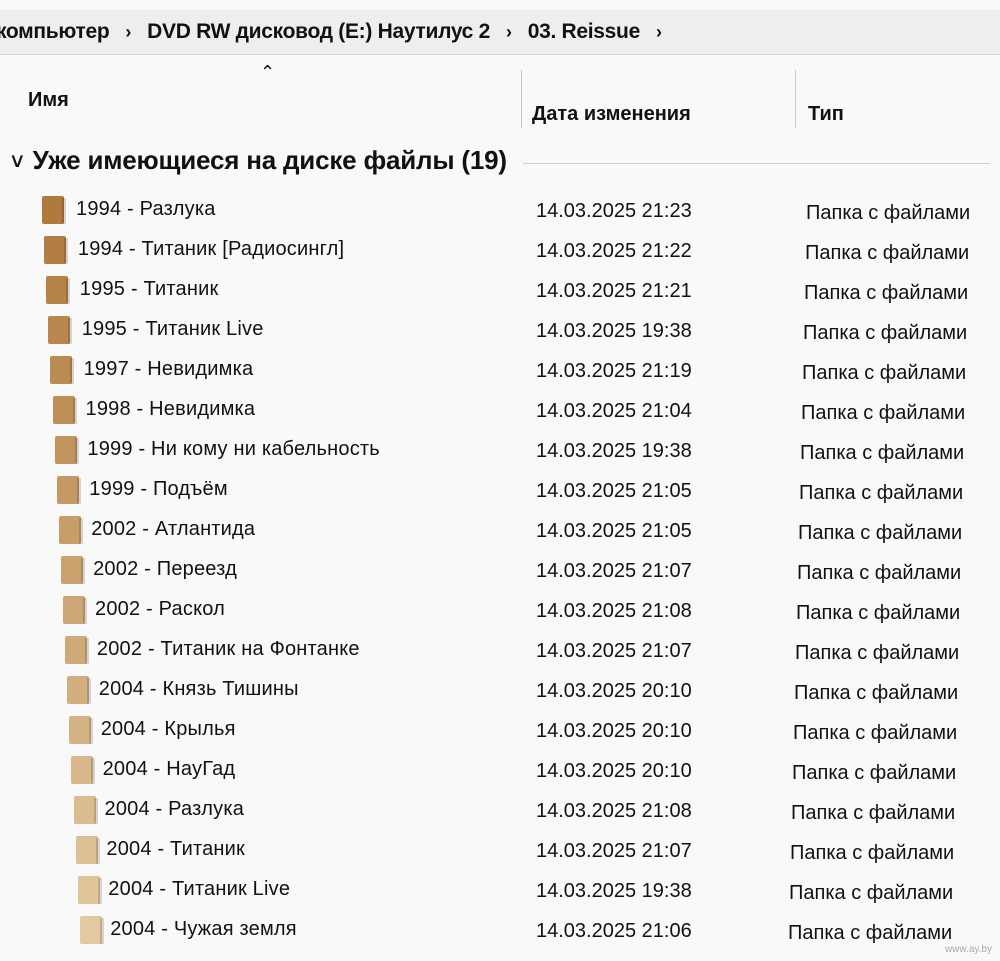 The height and width of the screenshot is (961, 1000). Describe the element at coordinates (57, 32) in the screenshot. I see `breadcrumb-computer: компьютер` at that location.